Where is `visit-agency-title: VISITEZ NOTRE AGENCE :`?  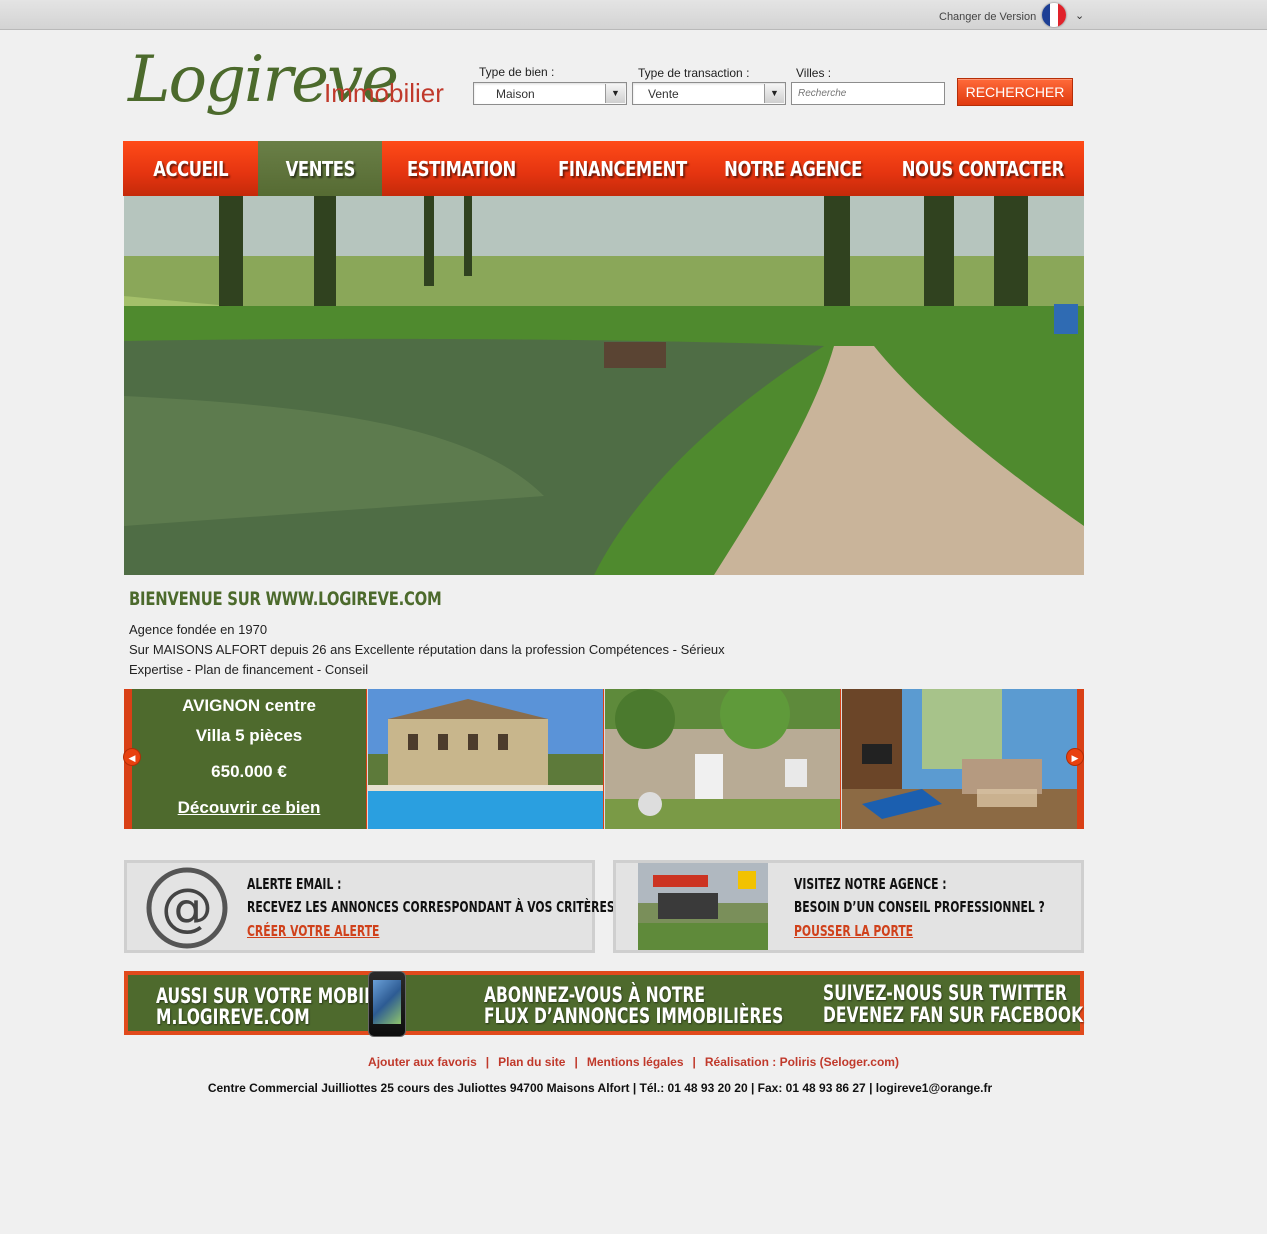 visit-agency-title: VISITEZ NOTRE AGENCE : is located at coordinates (870, 884).